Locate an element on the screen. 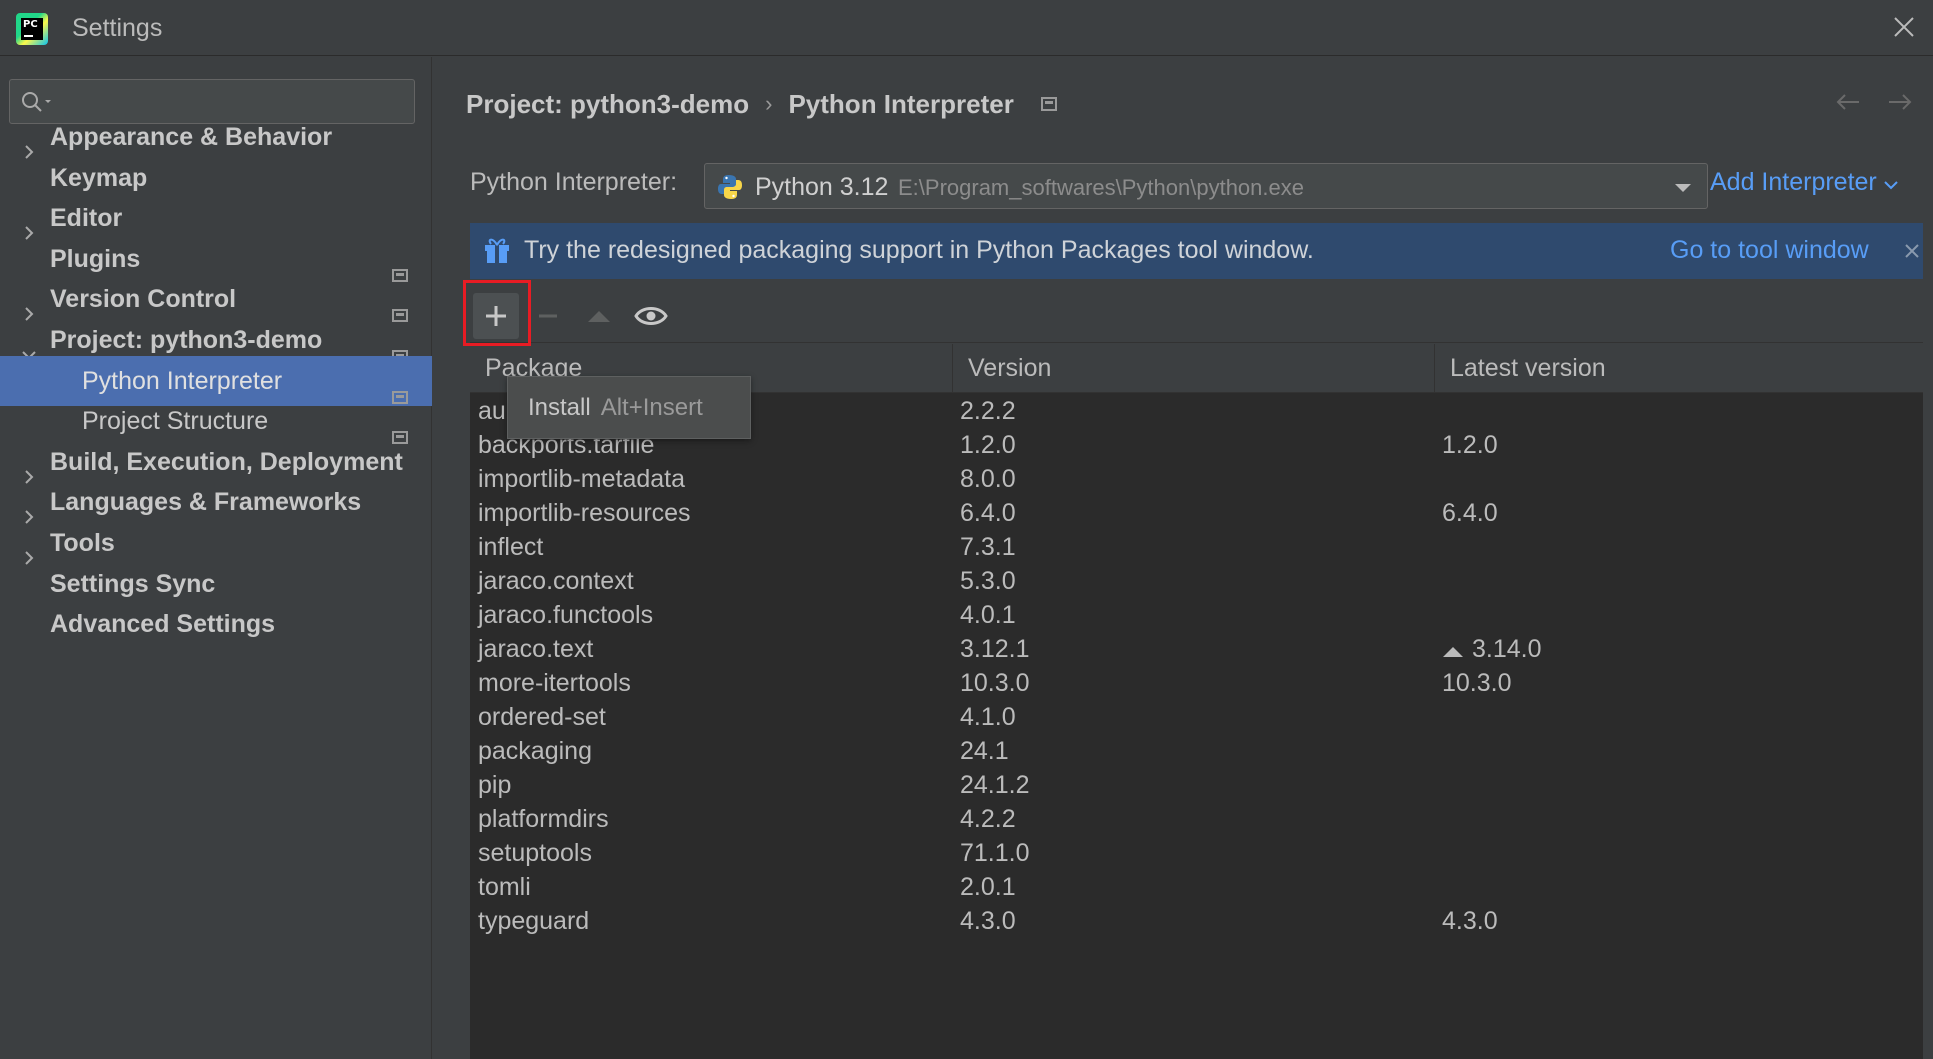  package-name: setuptools is located at coordinates (535, 853).